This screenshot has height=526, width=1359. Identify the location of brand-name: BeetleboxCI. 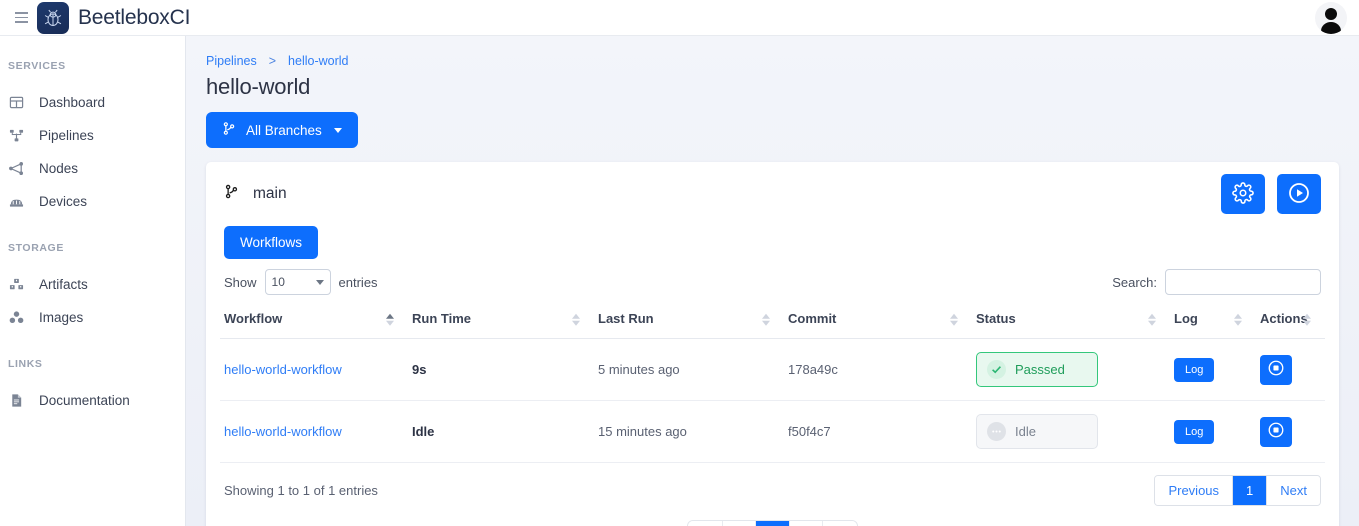
(134, 17).